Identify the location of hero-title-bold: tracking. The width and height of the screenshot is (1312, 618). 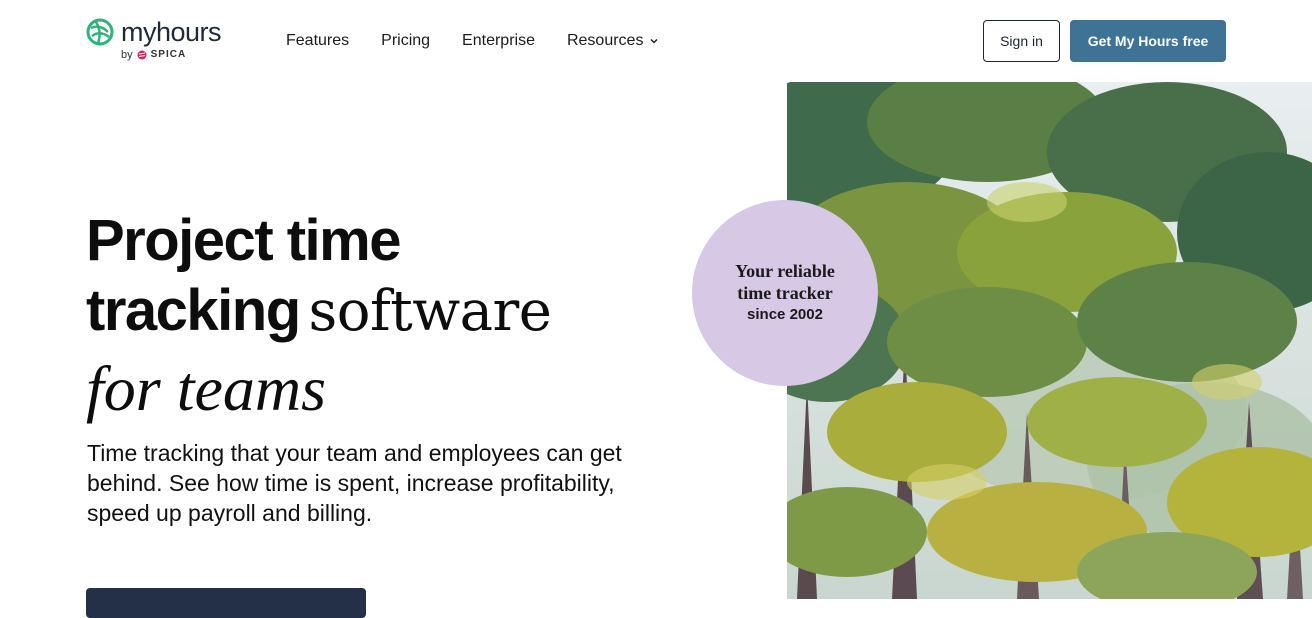
(193, 310).